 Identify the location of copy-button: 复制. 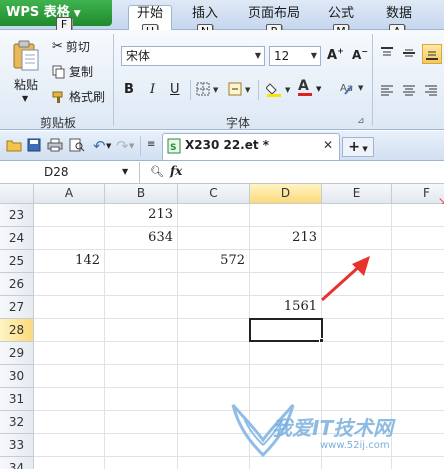
(72, 71).